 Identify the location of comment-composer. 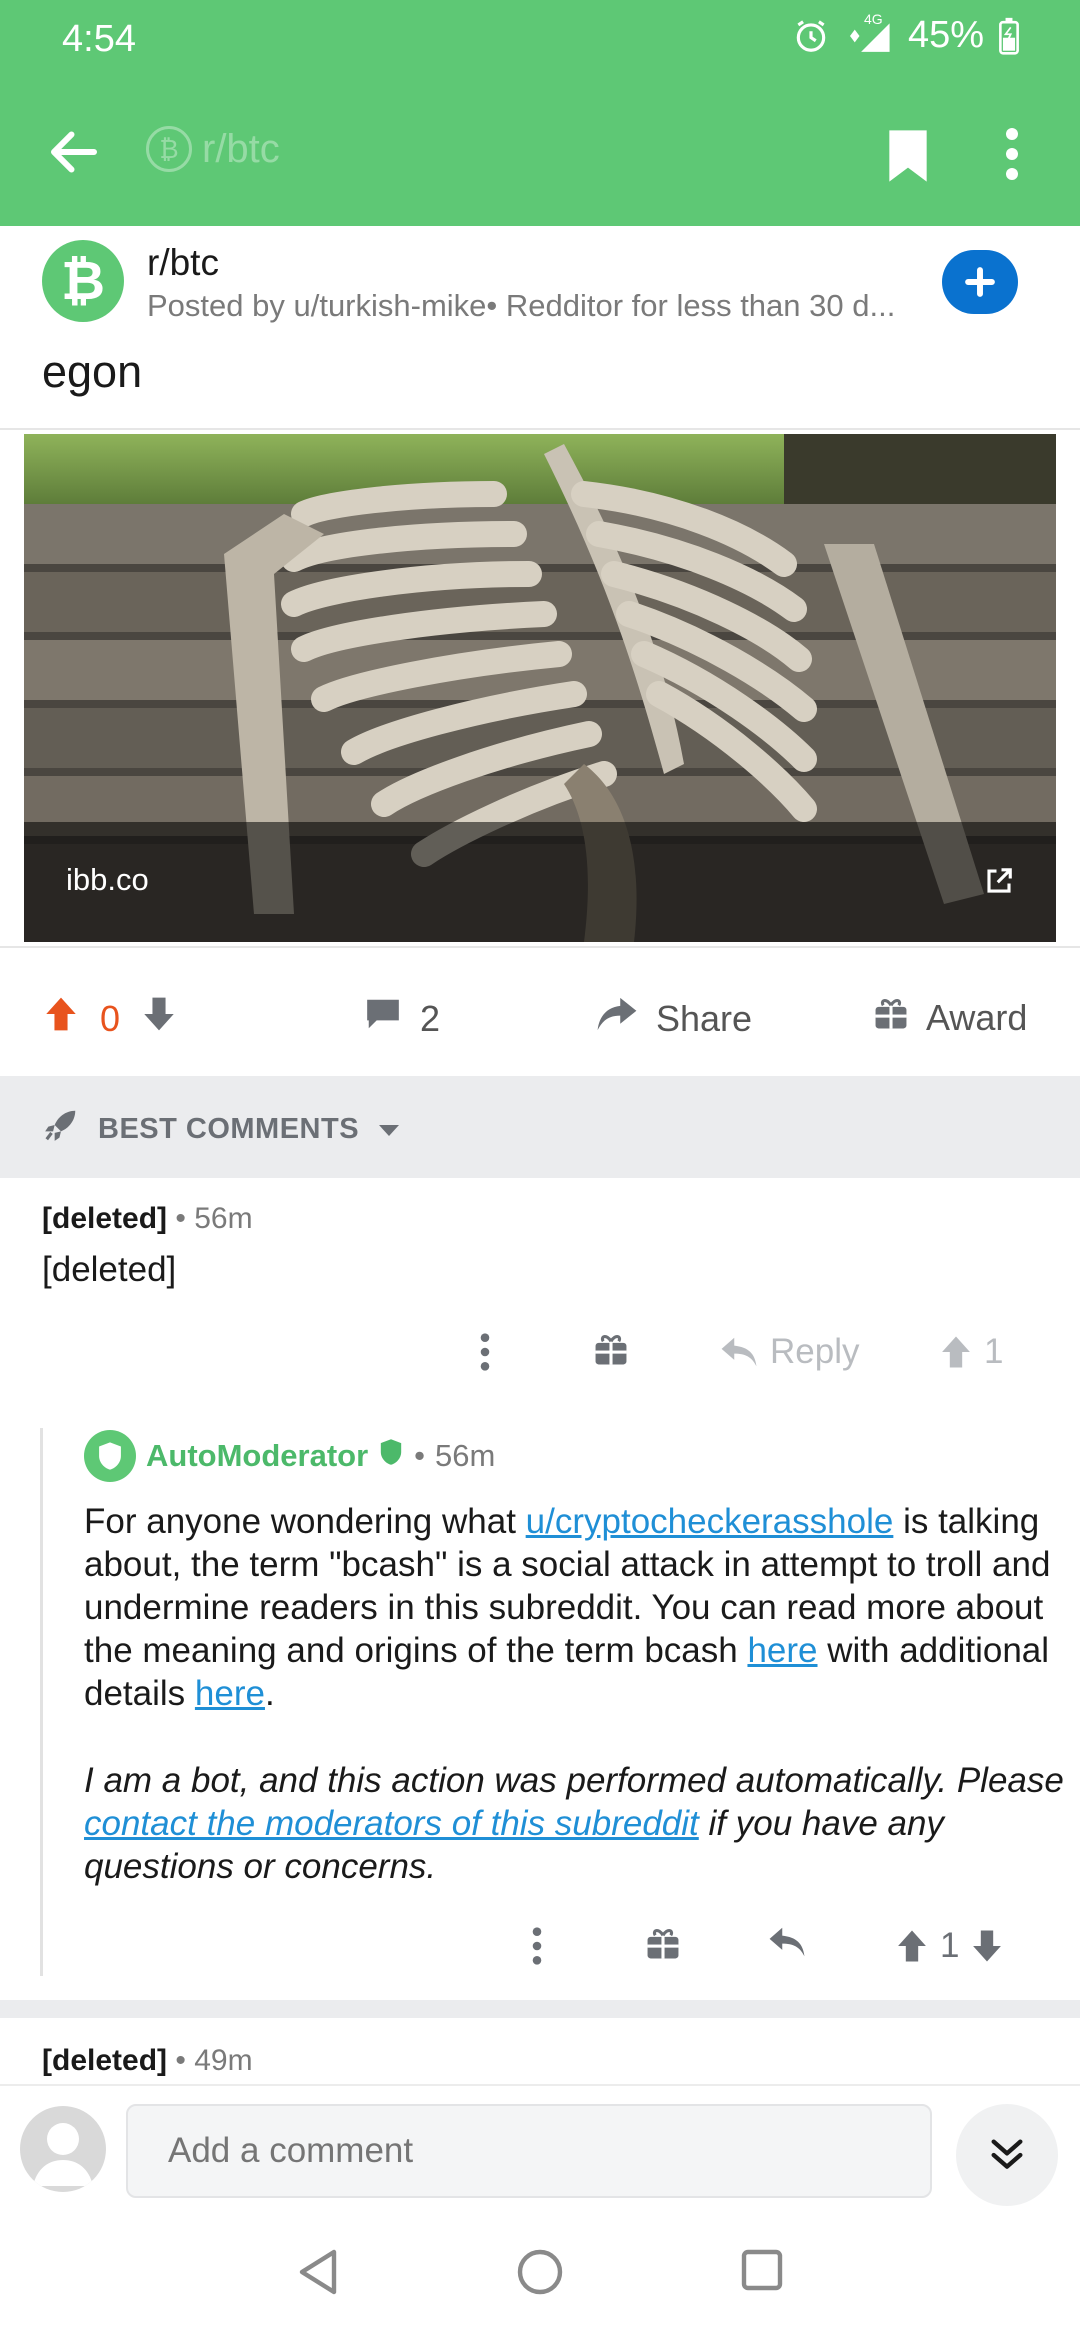
(540, 2150).